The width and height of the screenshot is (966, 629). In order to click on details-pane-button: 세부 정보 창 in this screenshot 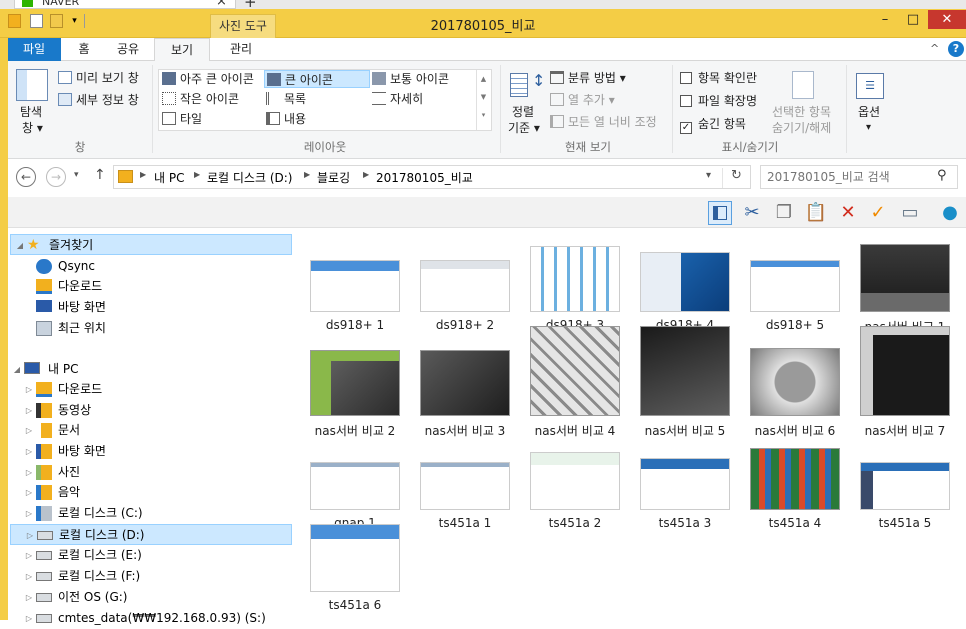, I will do `click(98, 100)`.